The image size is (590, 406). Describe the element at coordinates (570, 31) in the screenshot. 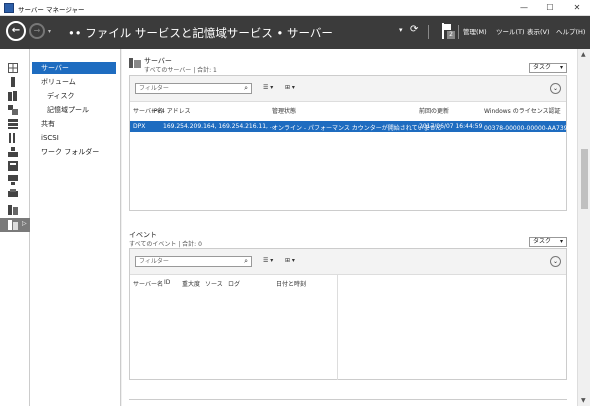

I see `menu-help: ヘルプ(H)` at that location.